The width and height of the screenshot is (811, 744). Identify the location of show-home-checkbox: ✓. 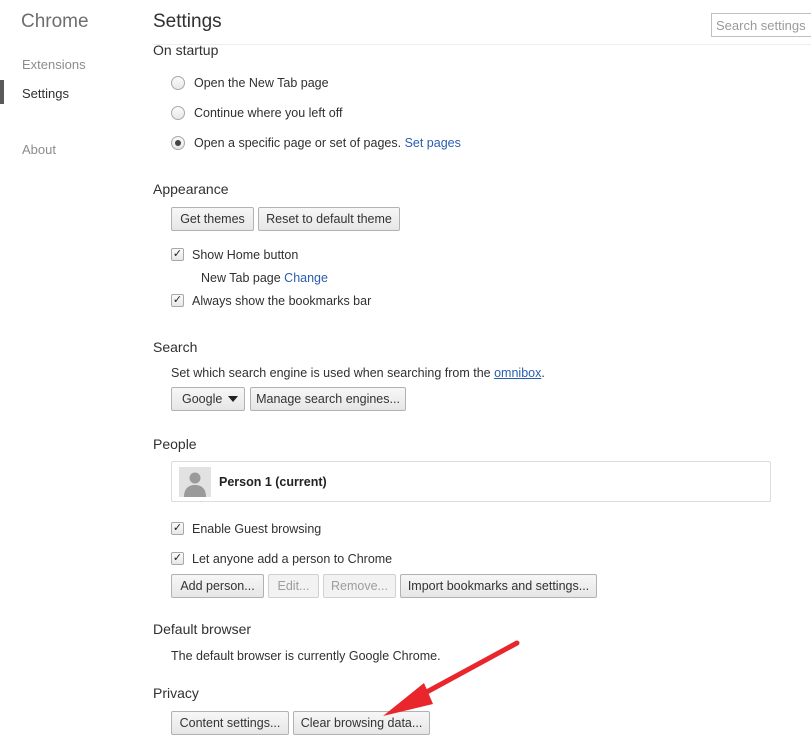
(177, 254).